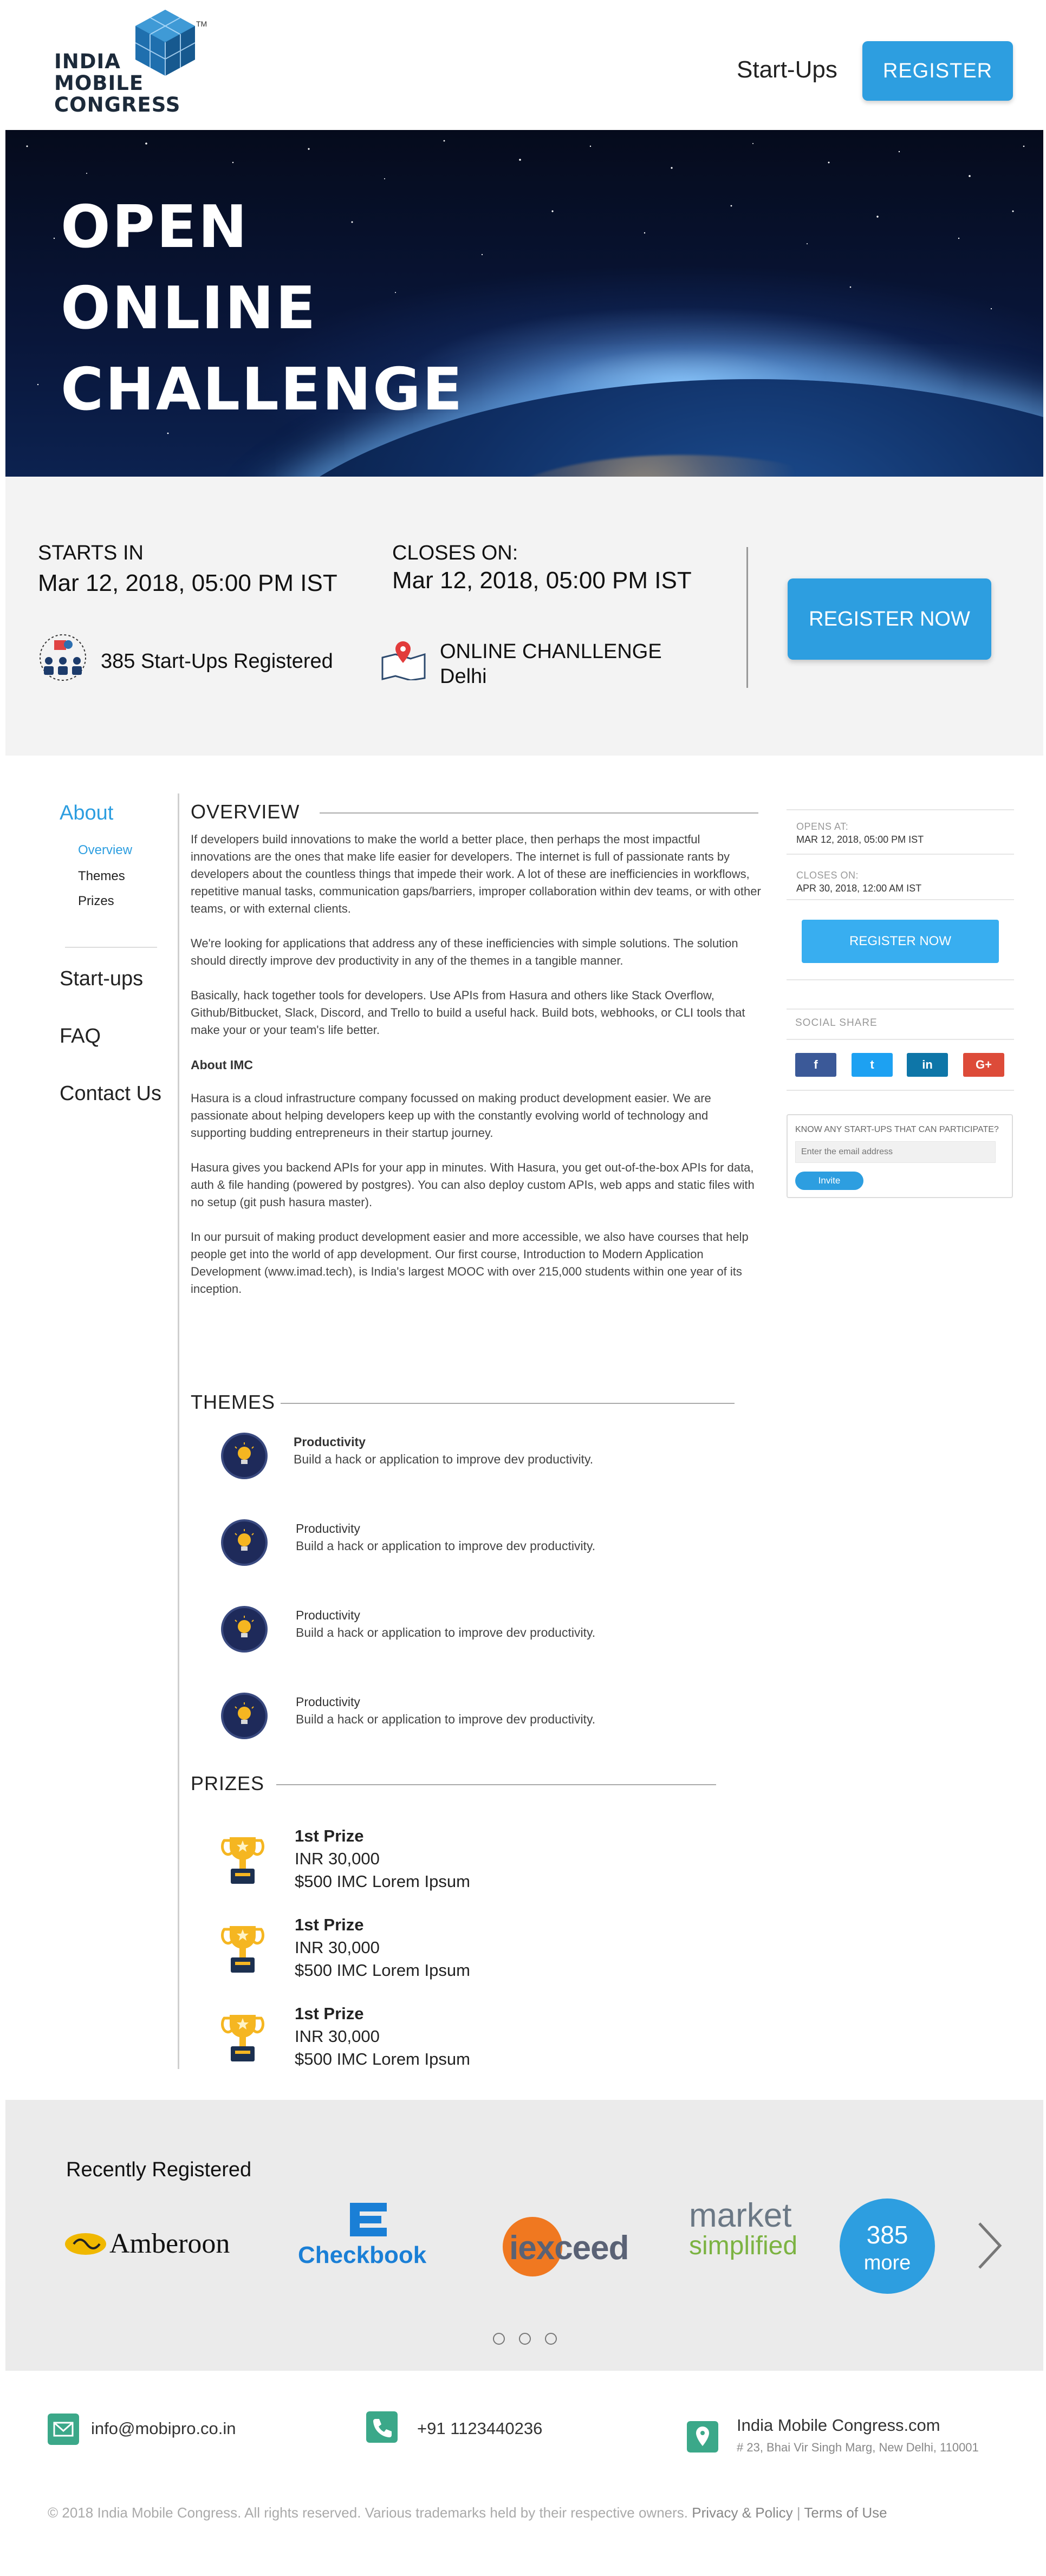 The height and width of the screenshot is (2576, 1046). I want to click on carousel-next-icon, so click(989, 2245).